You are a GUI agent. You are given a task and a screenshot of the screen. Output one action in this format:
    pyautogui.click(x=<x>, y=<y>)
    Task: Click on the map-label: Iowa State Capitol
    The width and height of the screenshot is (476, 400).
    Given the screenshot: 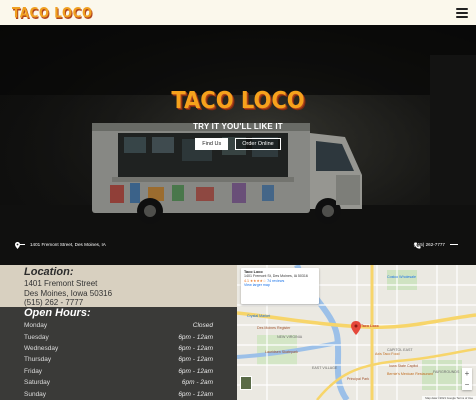 What is the action you would take?
    pyautogui.click(x=403, y=366)
    